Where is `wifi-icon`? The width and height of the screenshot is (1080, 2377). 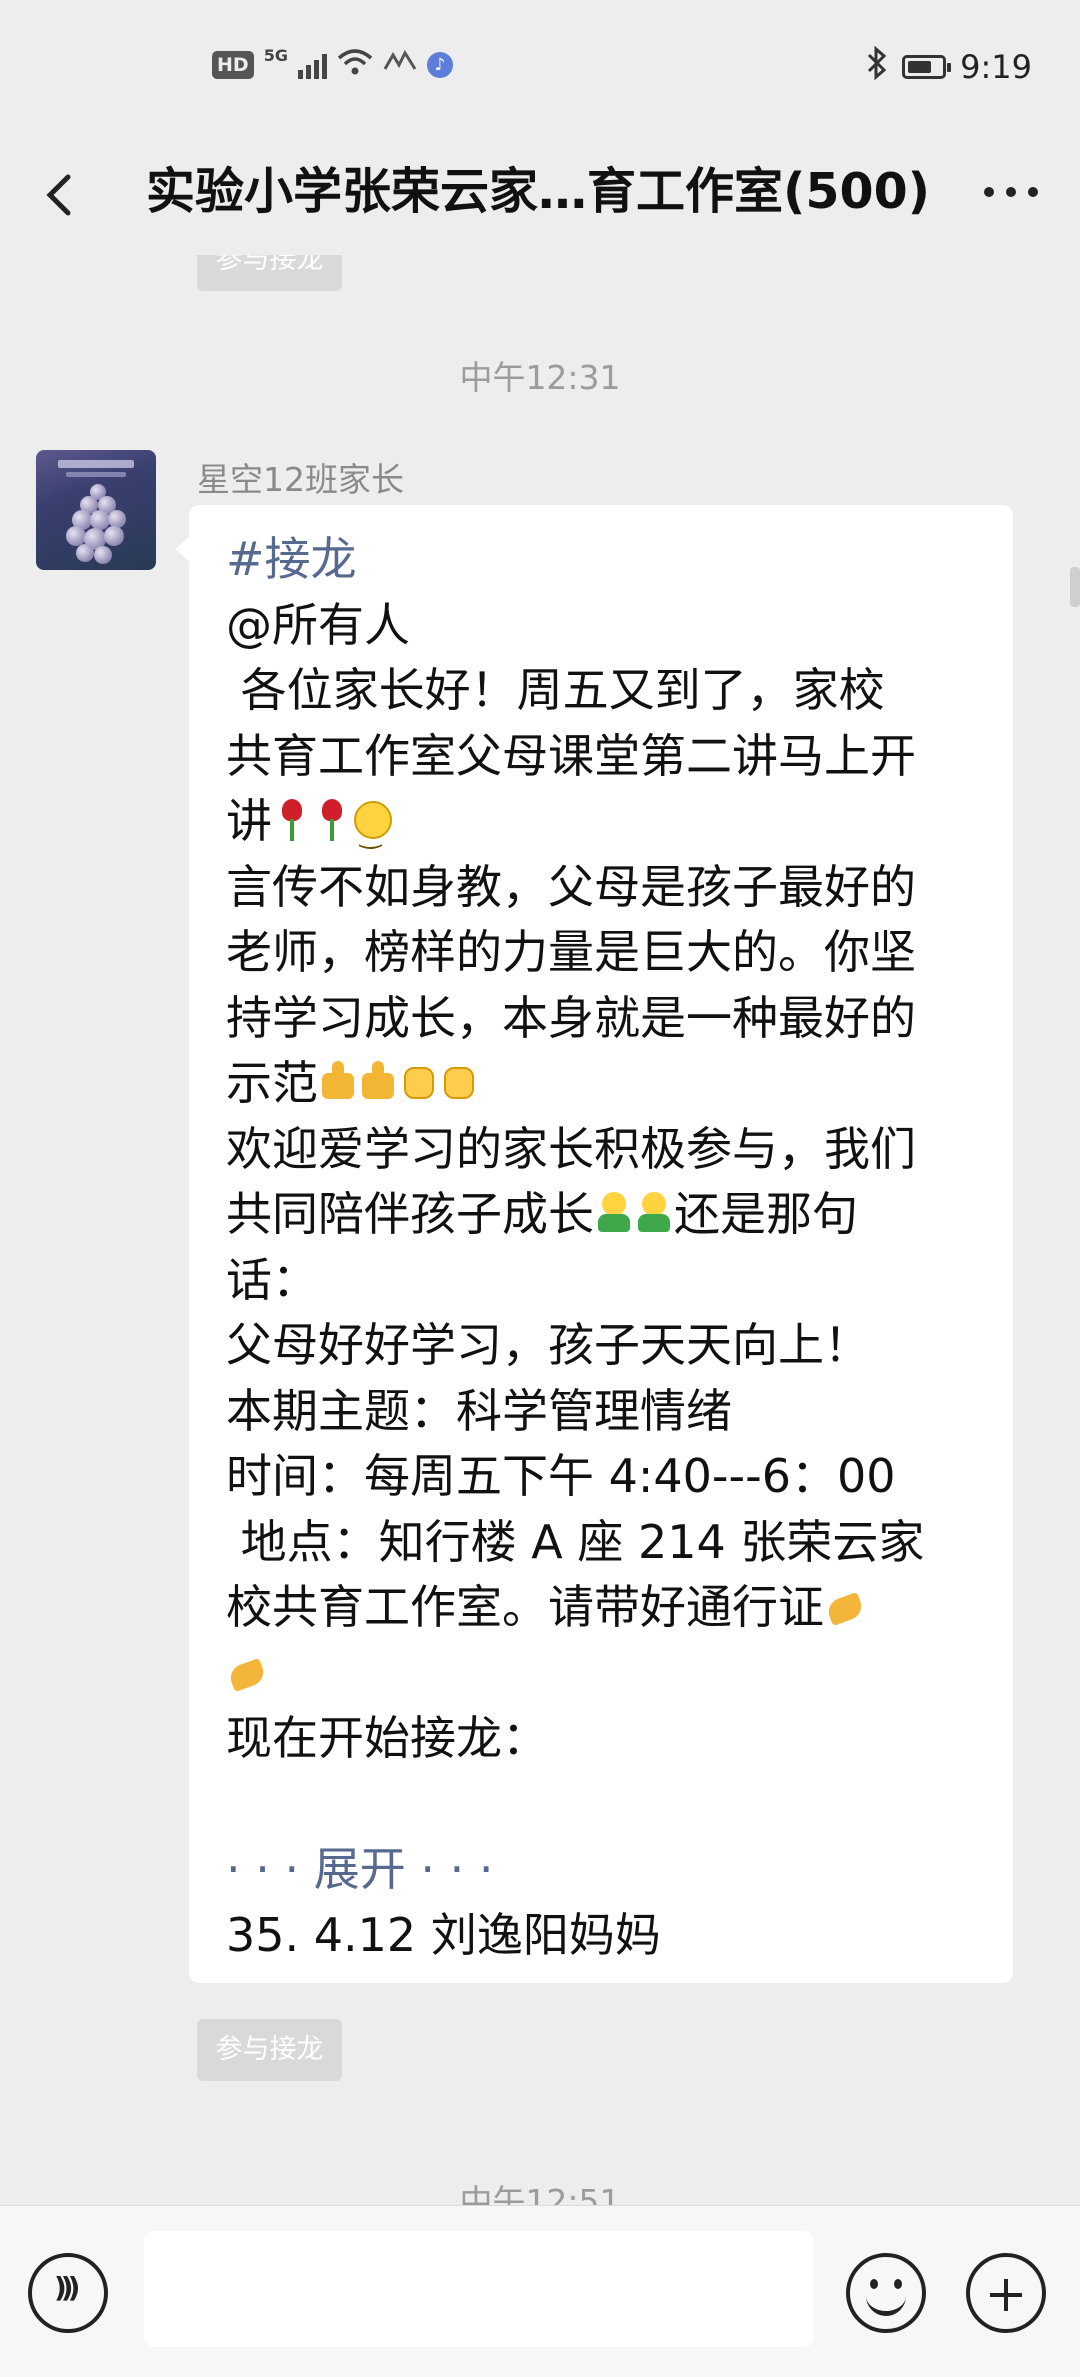
wifi-icon is located at coordinates (355, 65).